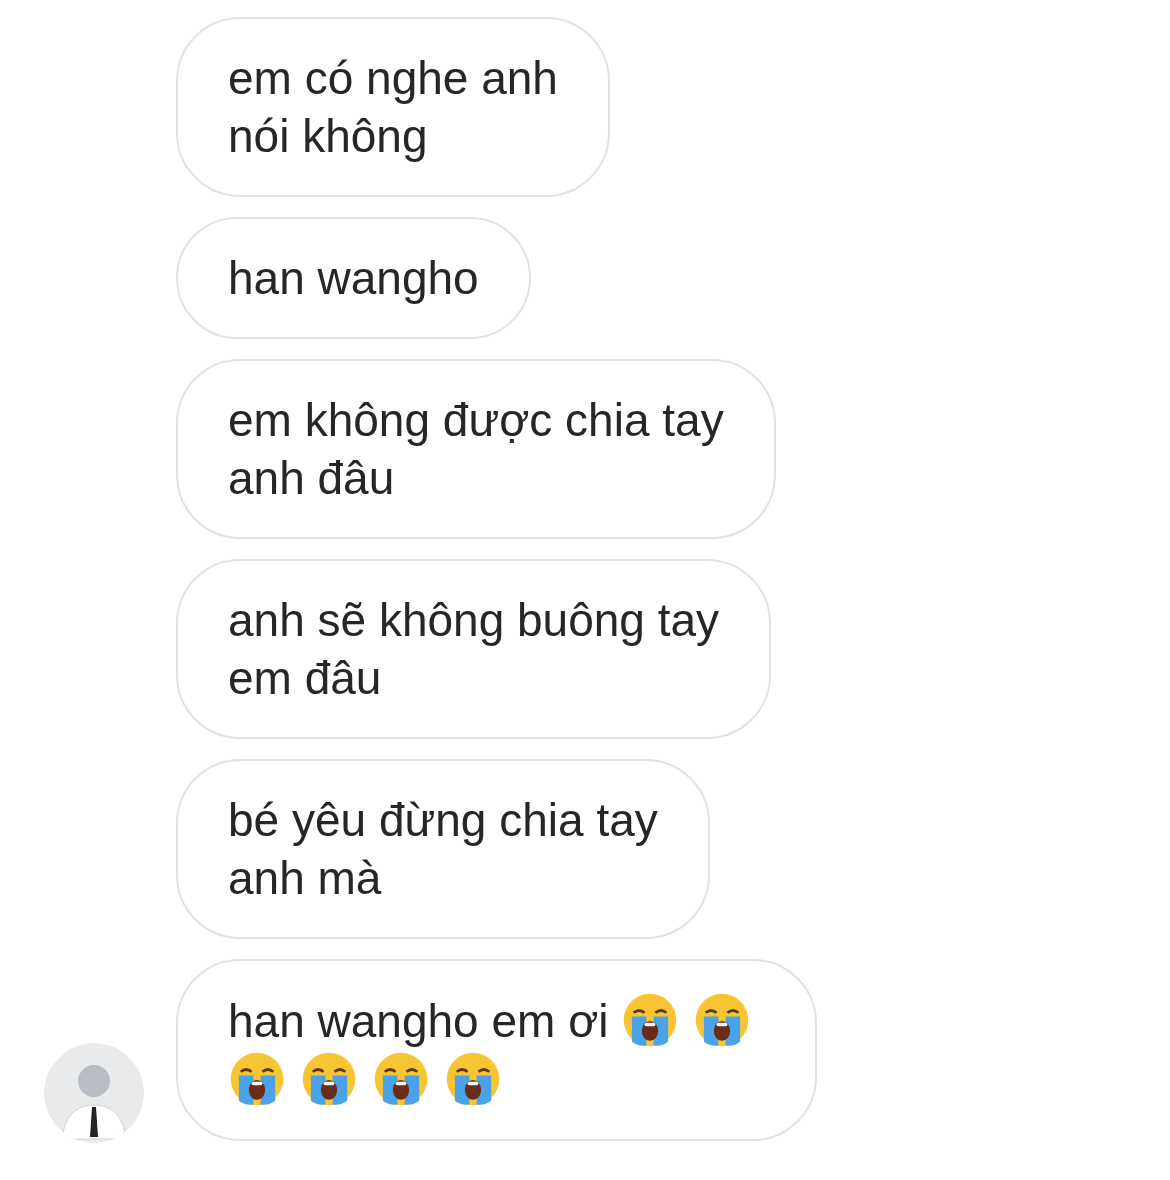  What do you see at coordinates (443, 849) in the screenshot?
I see `message-text: bé yêu đừng chia tay anh mà` at bounding box center [443, 849].